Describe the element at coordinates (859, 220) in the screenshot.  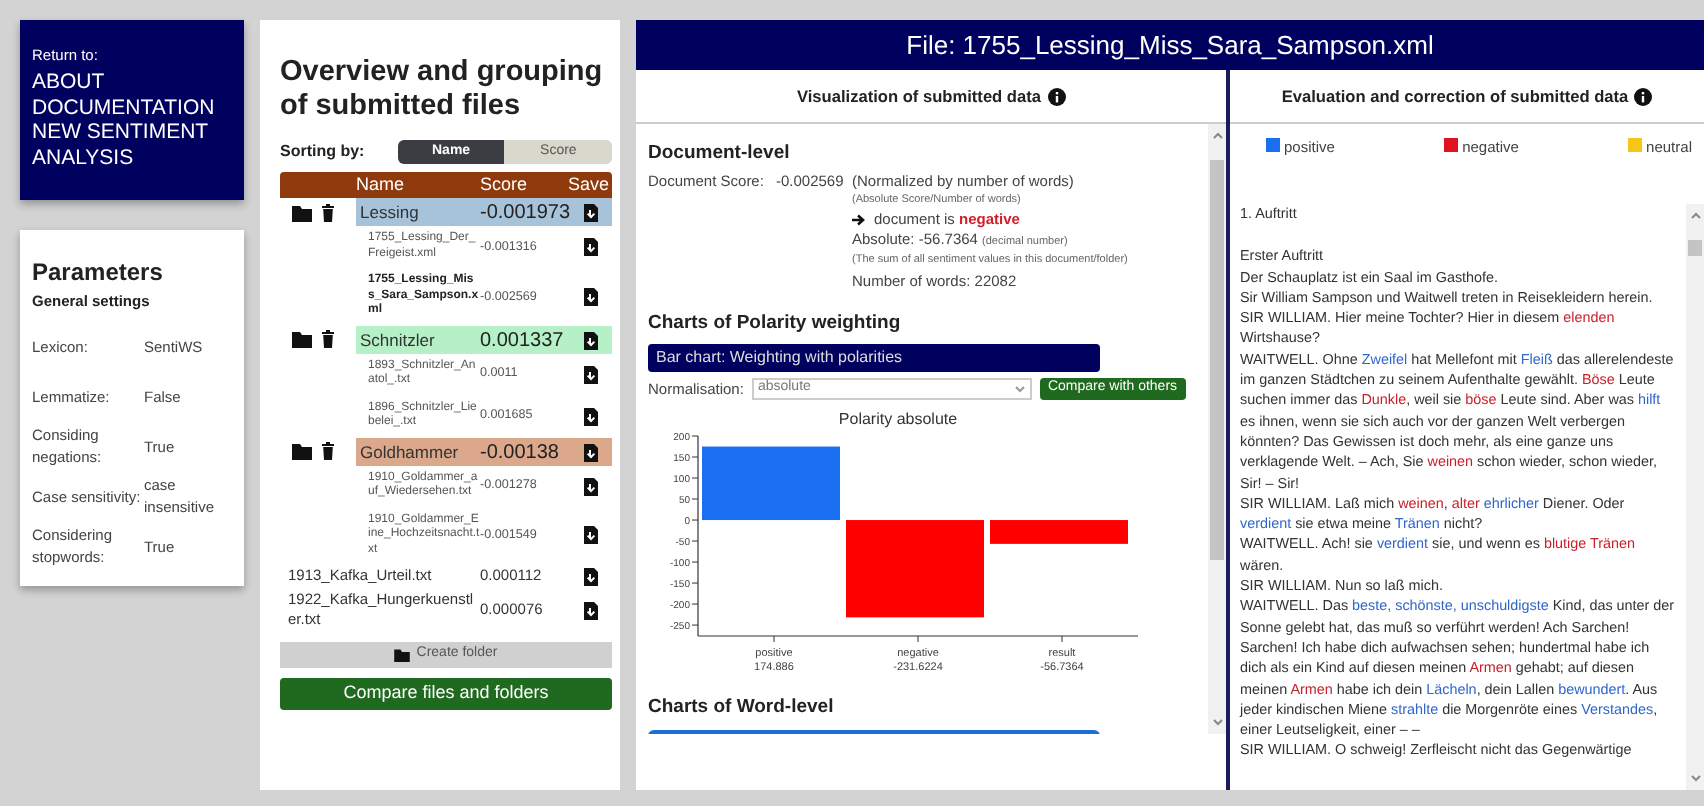
I see `arrow-icon` at that location.